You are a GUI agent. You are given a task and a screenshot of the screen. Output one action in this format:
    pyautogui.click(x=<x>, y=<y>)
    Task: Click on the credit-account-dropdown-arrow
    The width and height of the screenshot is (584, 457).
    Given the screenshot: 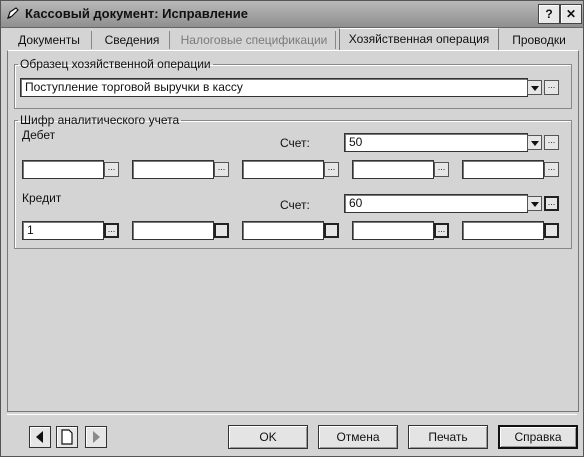 What is the action you would take?
    pyautogui.click(x=534, y=203)
    